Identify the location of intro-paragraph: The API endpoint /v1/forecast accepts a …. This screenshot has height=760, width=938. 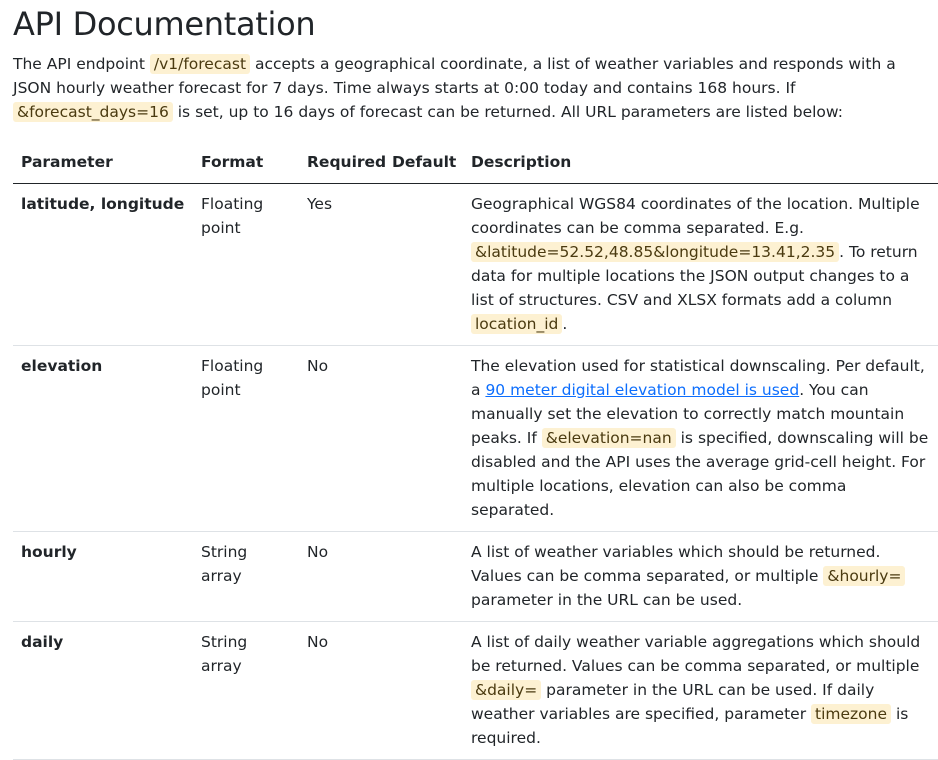
(475, 88).